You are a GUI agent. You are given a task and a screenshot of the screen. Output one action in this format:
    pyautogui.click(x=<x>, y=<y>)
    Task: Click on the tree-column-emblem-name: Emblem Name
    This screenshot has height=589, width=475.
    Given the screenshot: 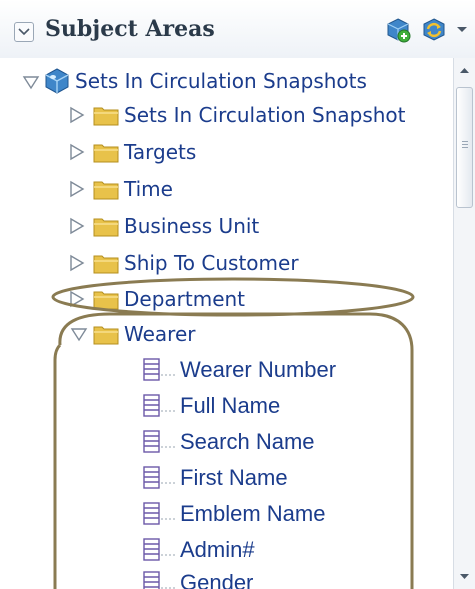 What is the action you would take?
    pyautogui.click(x=226, y=514)
    